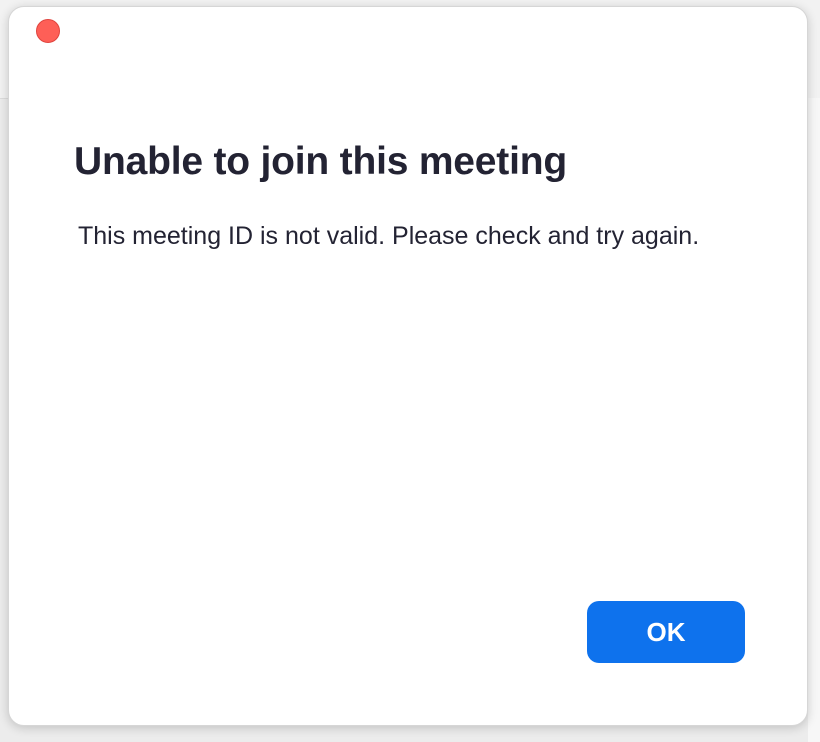 The height and width of the screenshot is (742, 820). Describe the element at coordinates (814, 420) in the screenshot. I see `background-window-edge` at that location.